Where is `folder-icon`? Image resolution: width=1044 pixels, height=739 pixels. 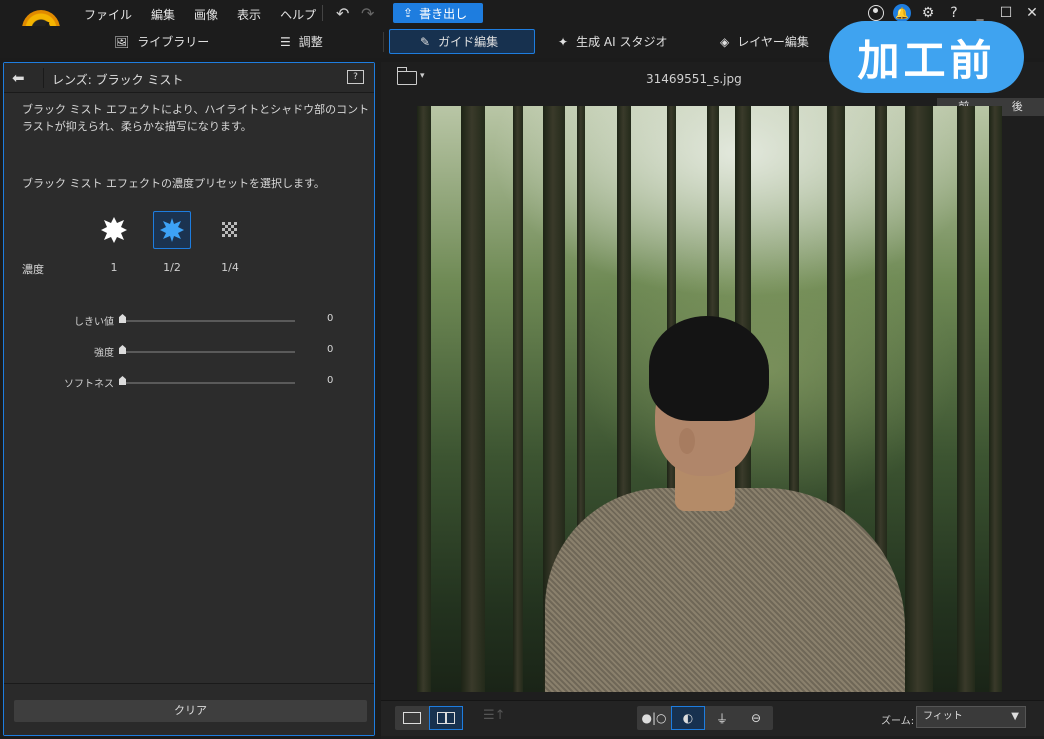 folder-icon is located at coordinates (407, 76).